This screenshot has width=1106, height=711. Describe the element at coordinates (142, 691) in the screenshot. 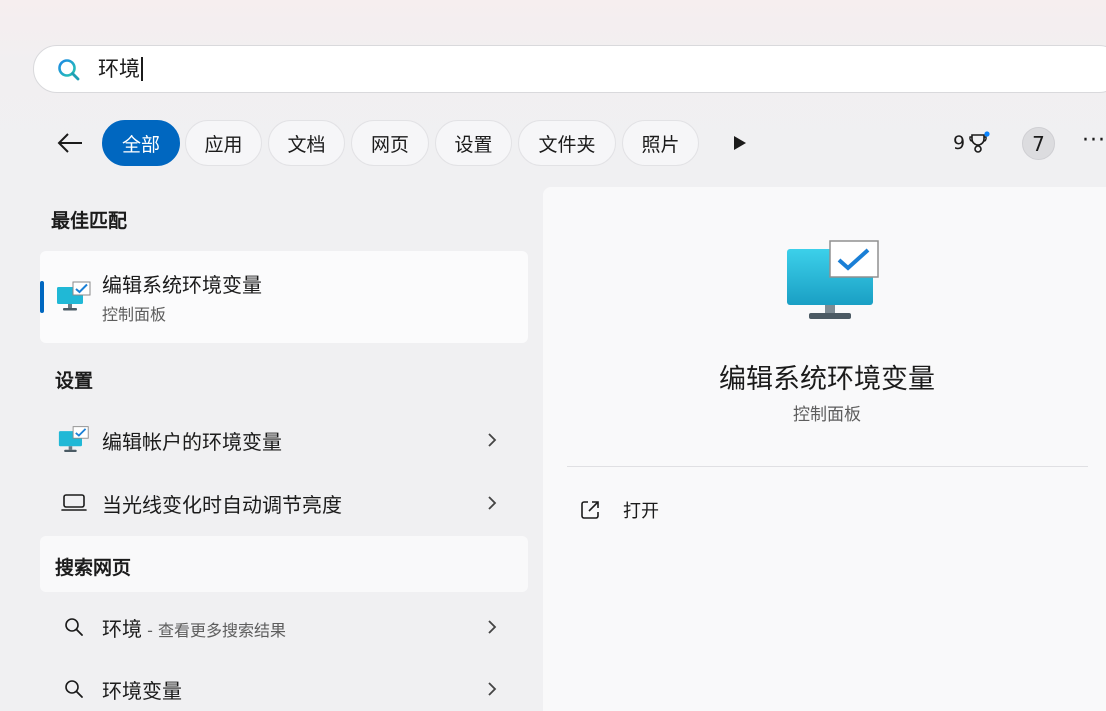

I see `list-item-label: 环境变量` at that location.